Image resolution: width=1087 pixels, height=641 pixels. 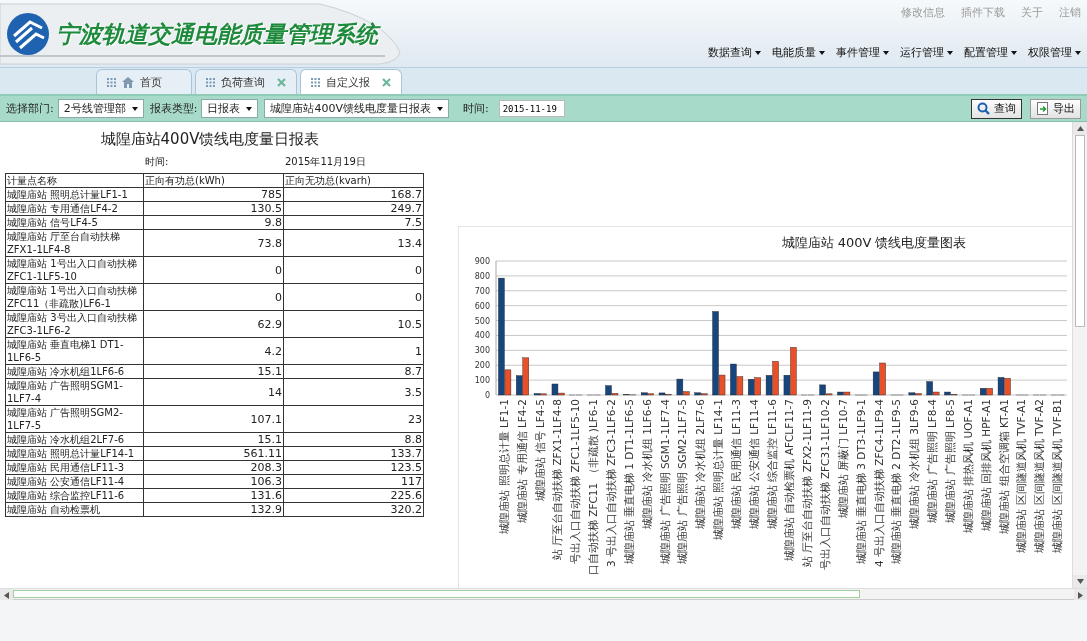 What do you see at coordinates (74, 481) in the screenshot?
I see `table-cell: 城隍庙站 公安通信LF11-4` at bounding box center [74, 481].